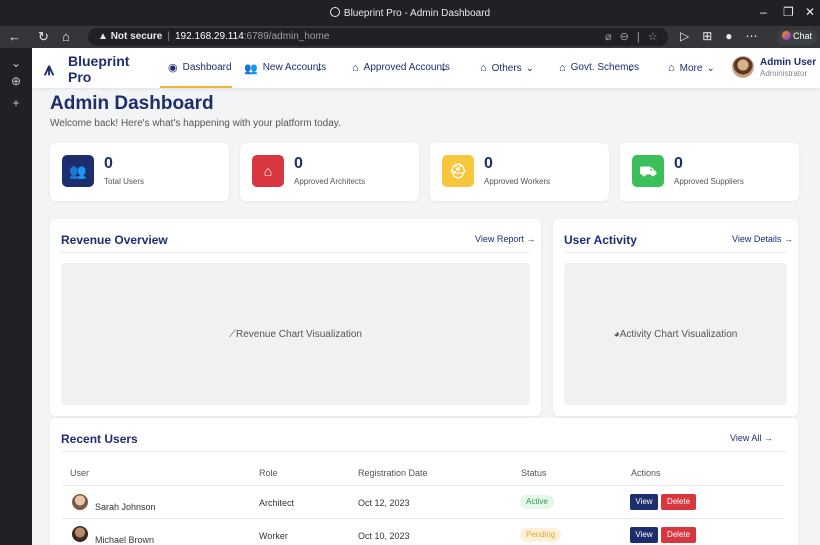 The image size is (820, 545). I want to click on nav-govt-schemes-label: Govt. Schemes, so click(605, 67).